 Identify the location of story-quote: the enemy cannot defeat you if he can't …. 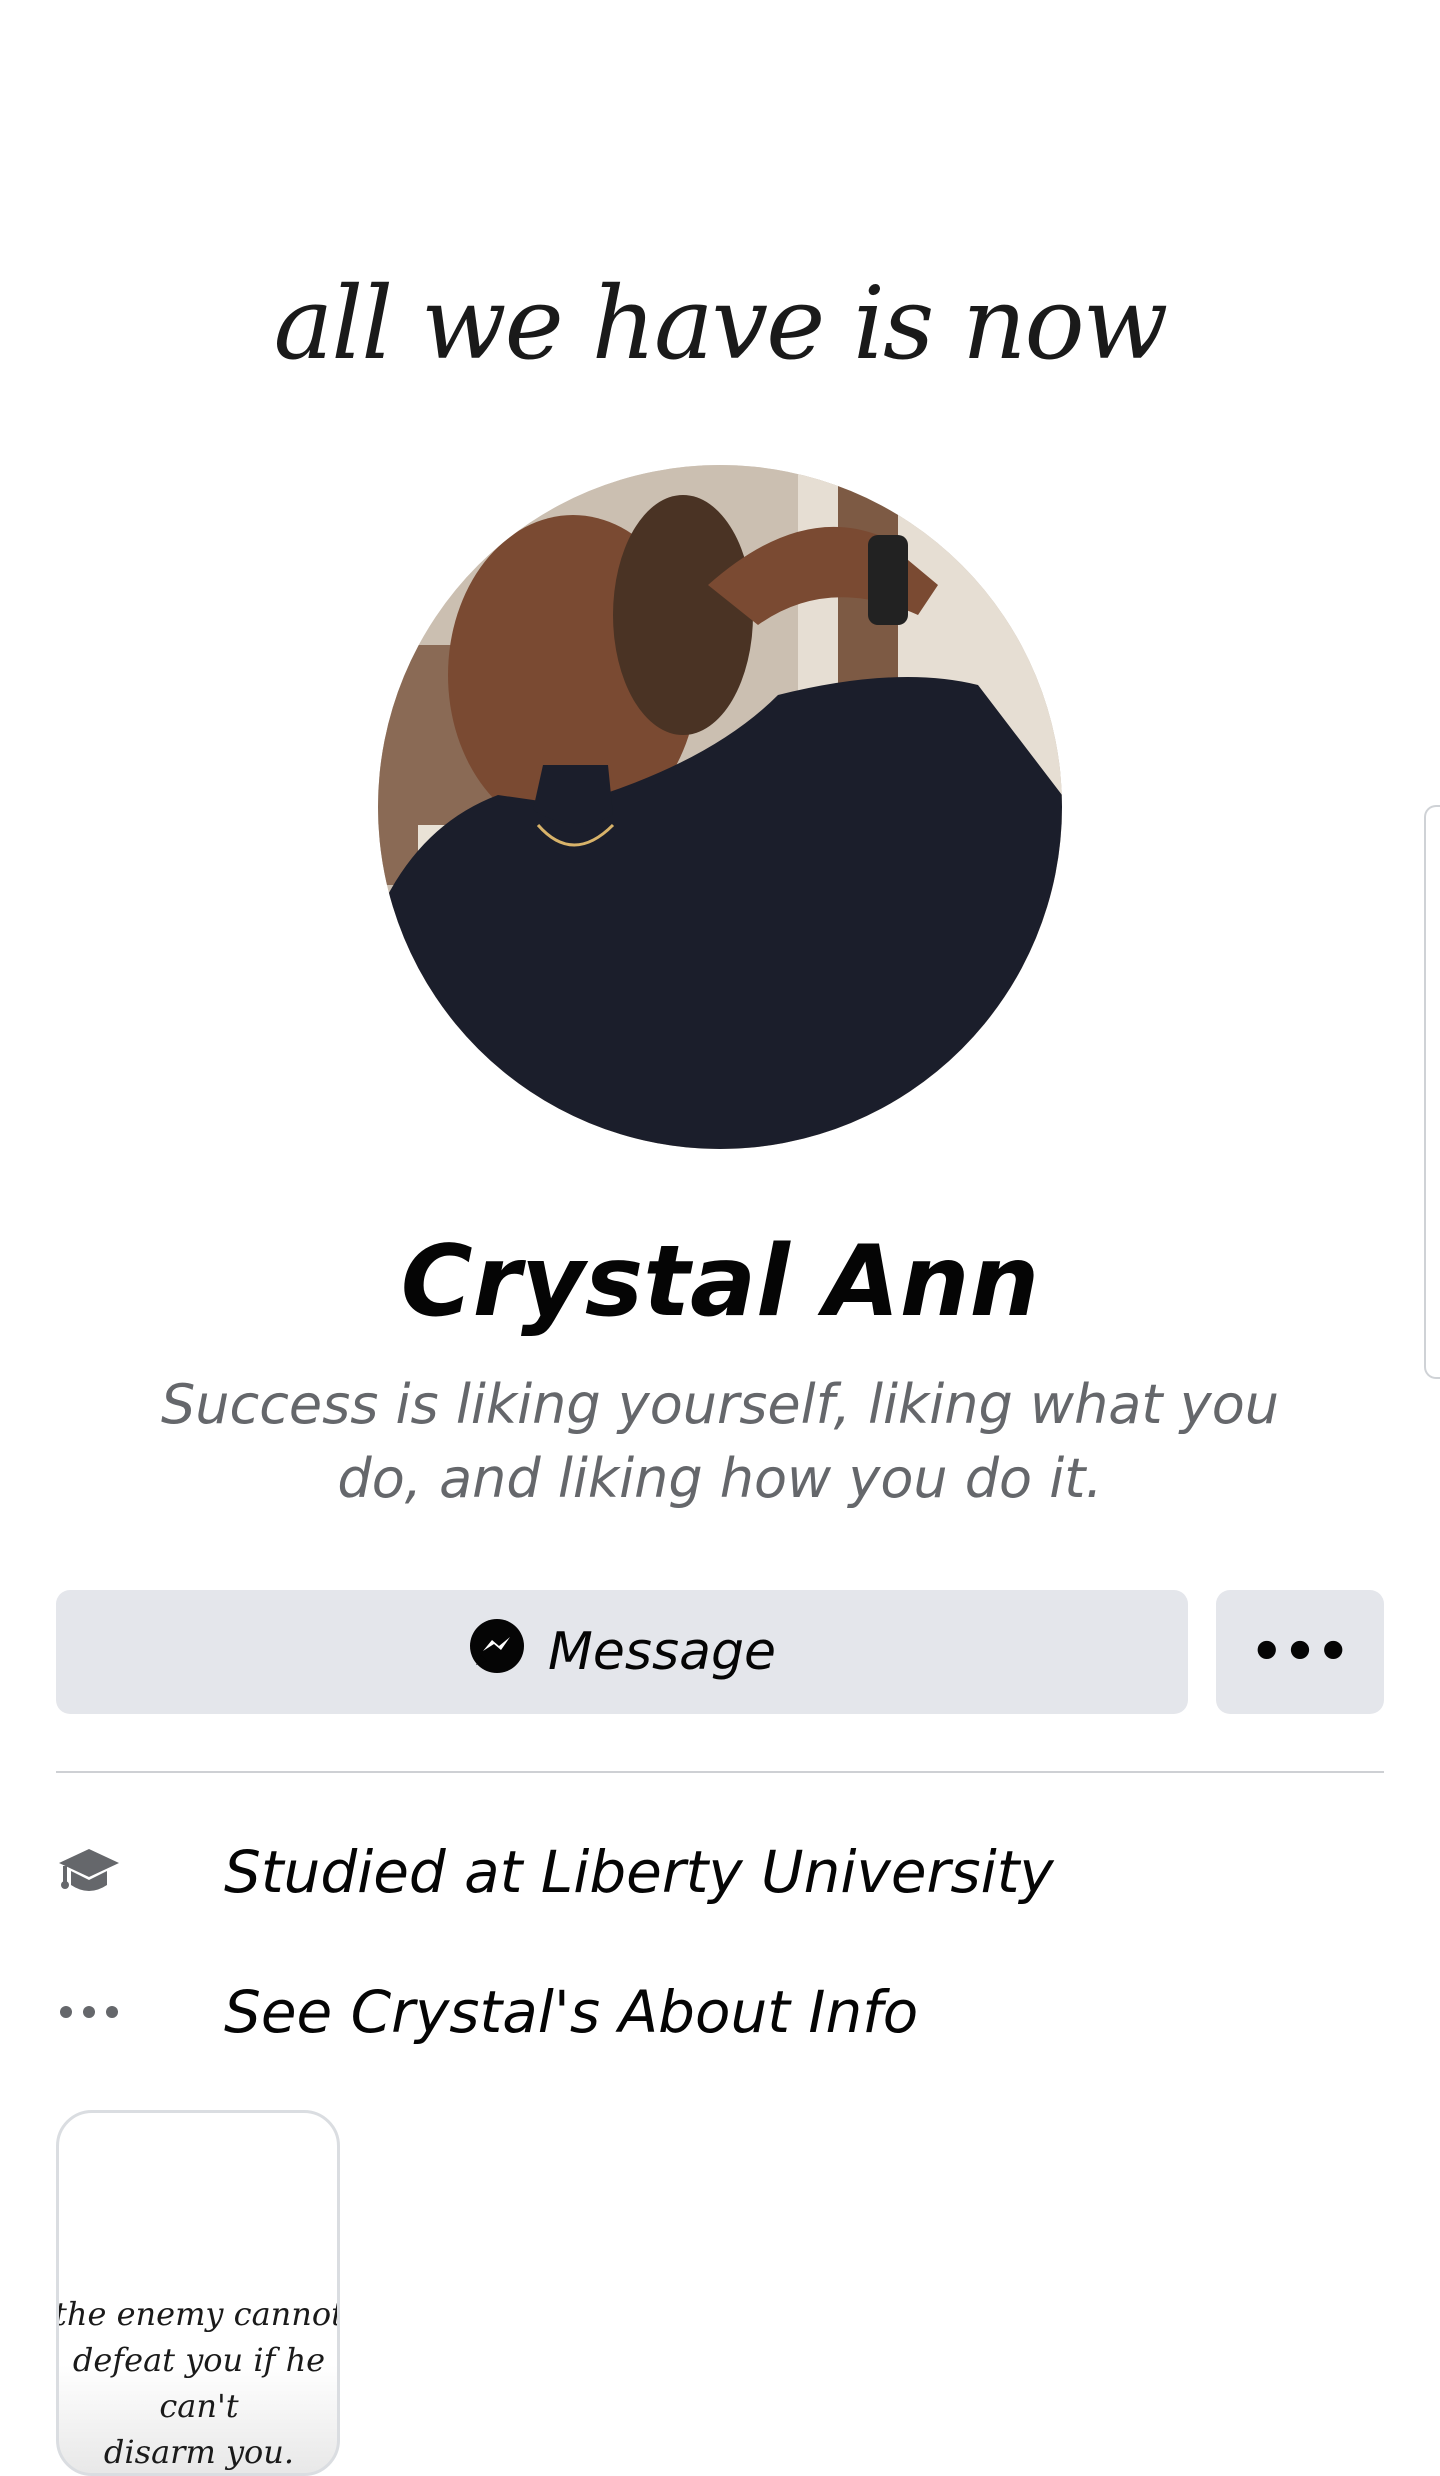
(198, 2382).